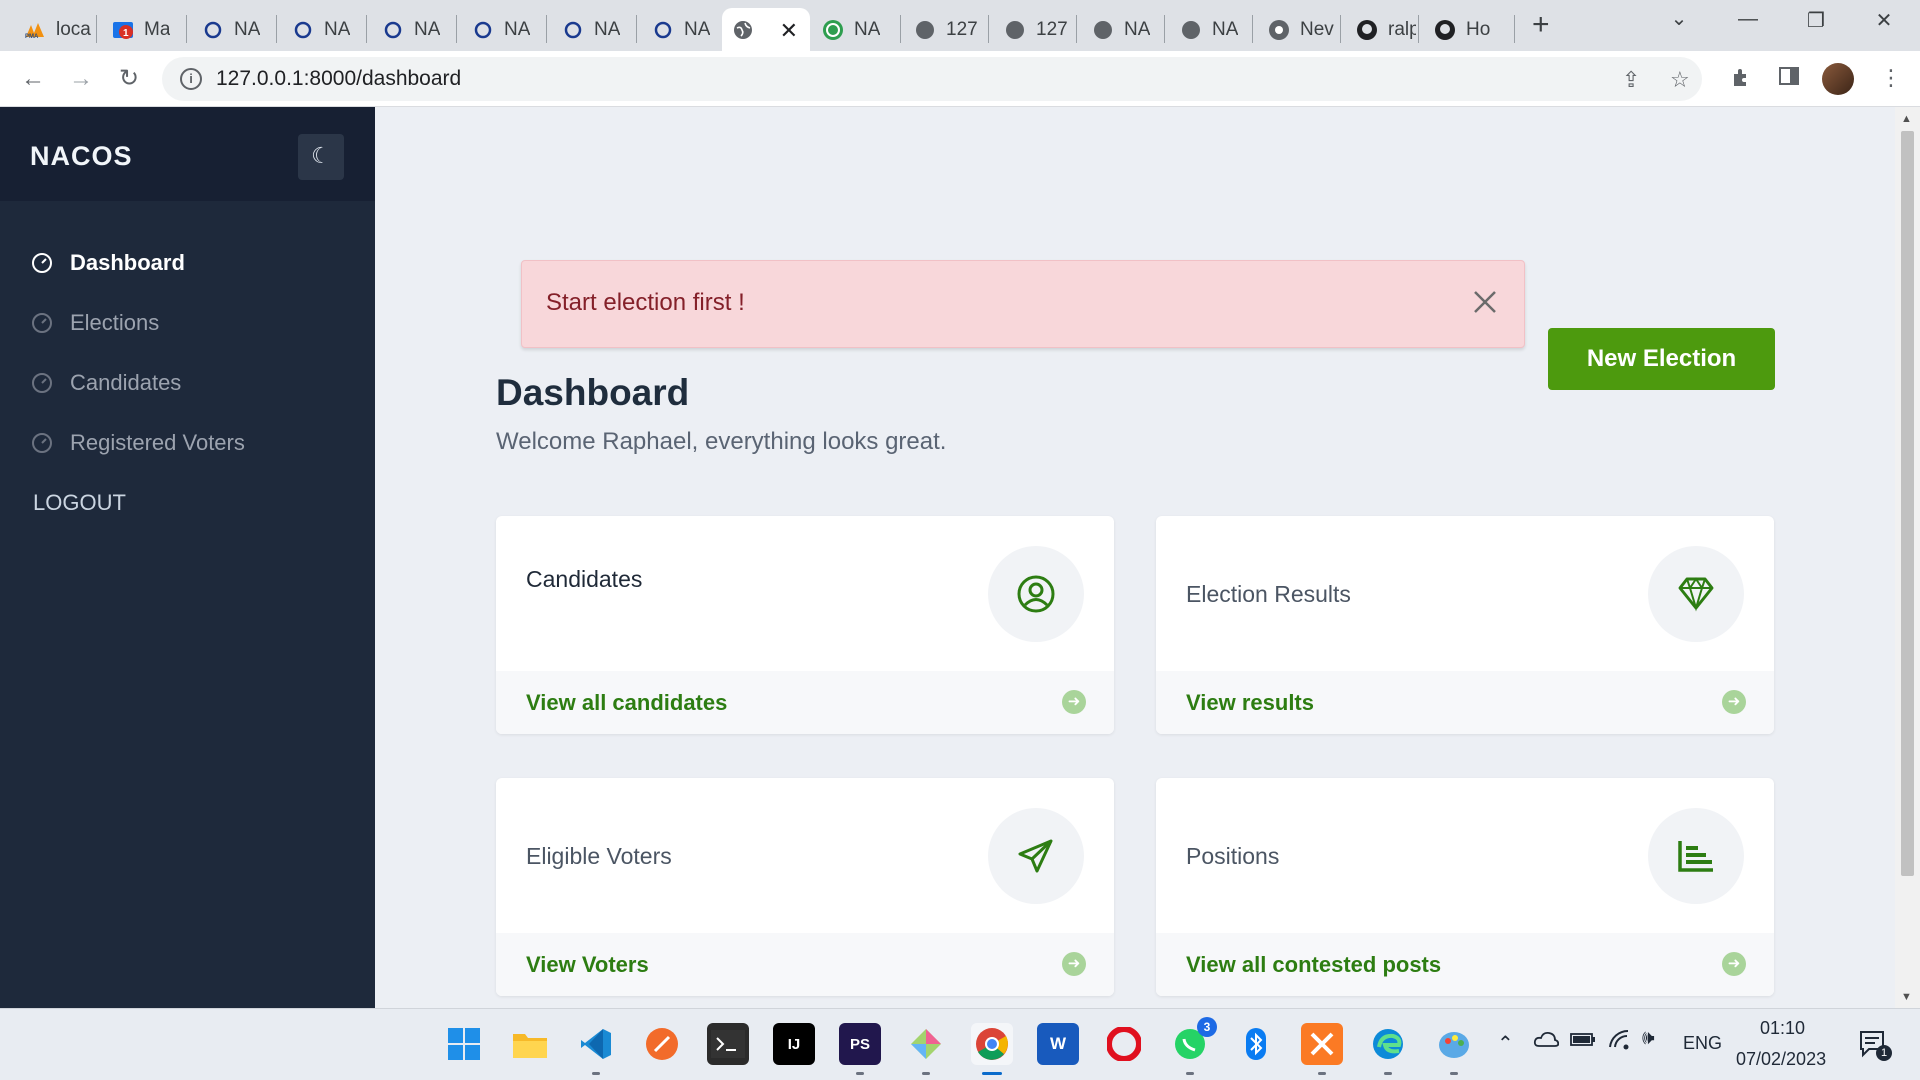 The width and height of the screenshot is (1920, 1080). I want to click on opera-icon, so click(1124, 1044).